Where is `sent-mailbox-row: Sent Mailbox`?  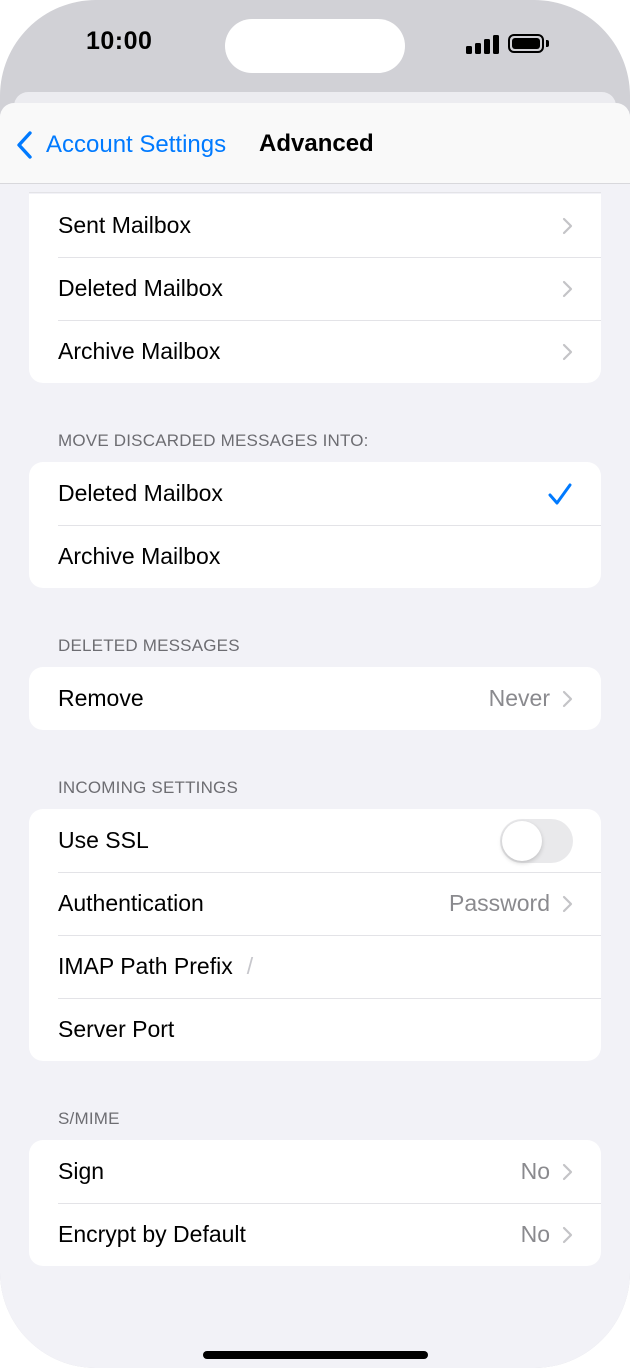 sent-mailbox-row: Sent Mailbox is located at coordinates (315, 225).